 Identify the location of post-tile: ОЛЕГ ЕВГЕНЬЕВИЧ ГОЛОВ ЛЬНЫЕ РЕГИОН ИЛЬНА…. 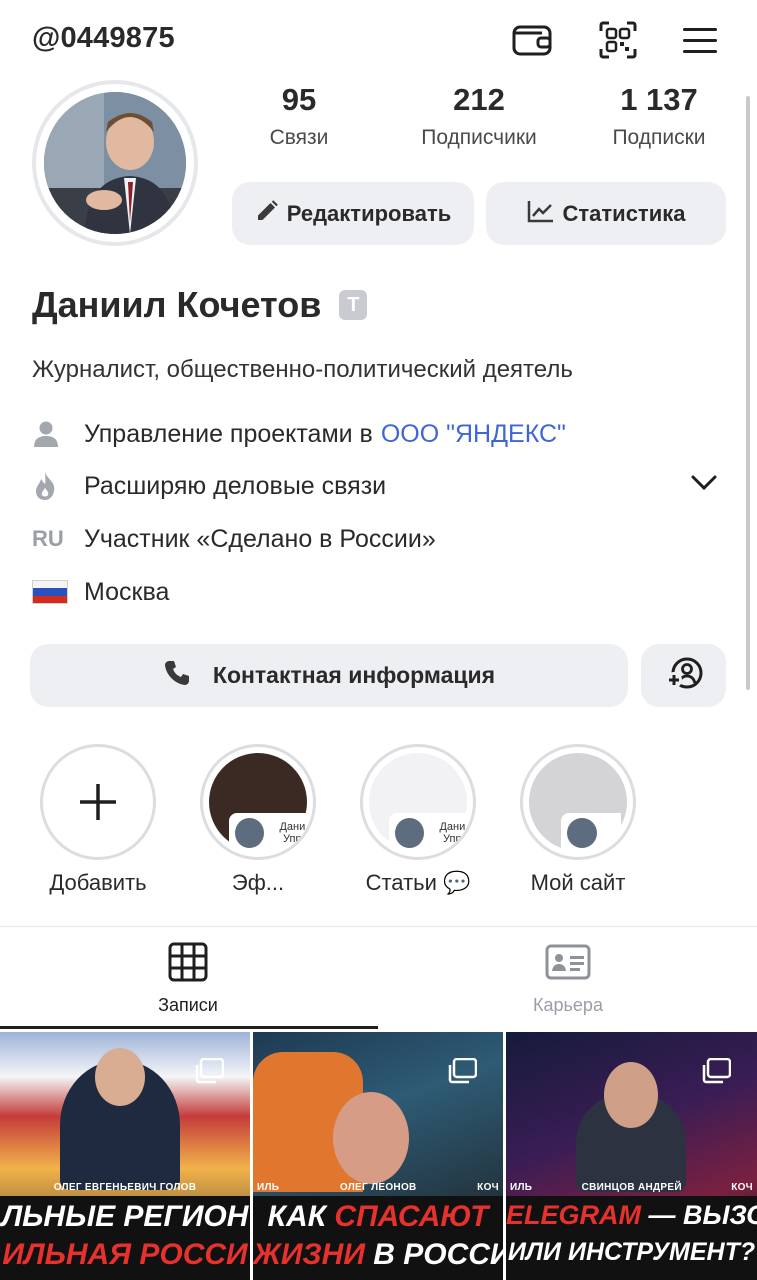
(125, 1156).